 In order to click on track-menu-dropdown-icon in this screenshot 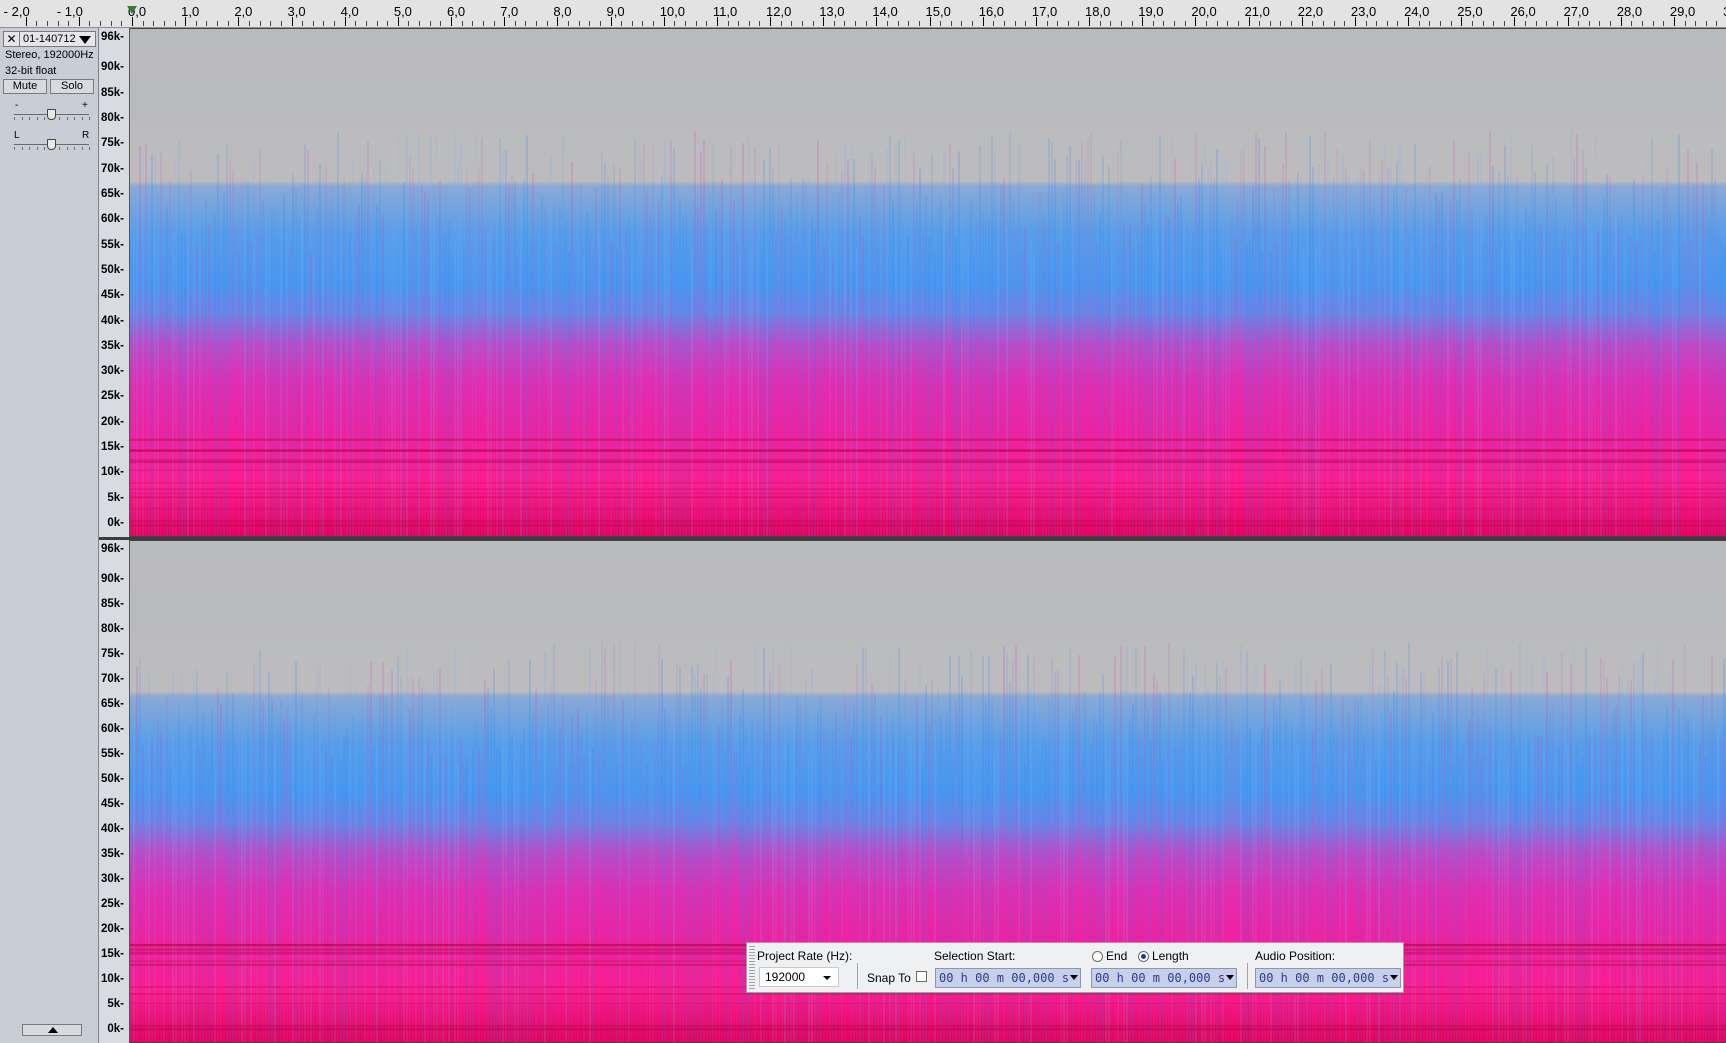, I will do `click(85, 40)`.